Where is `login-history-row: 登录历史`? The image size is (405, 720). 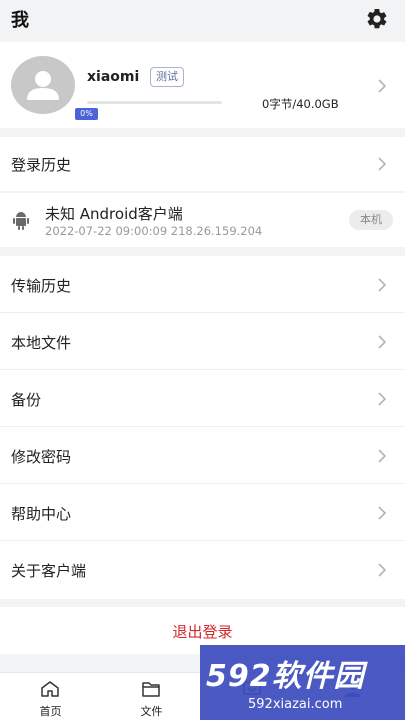 login-history-row: 登录历史 is located at coordinates (202, 164).